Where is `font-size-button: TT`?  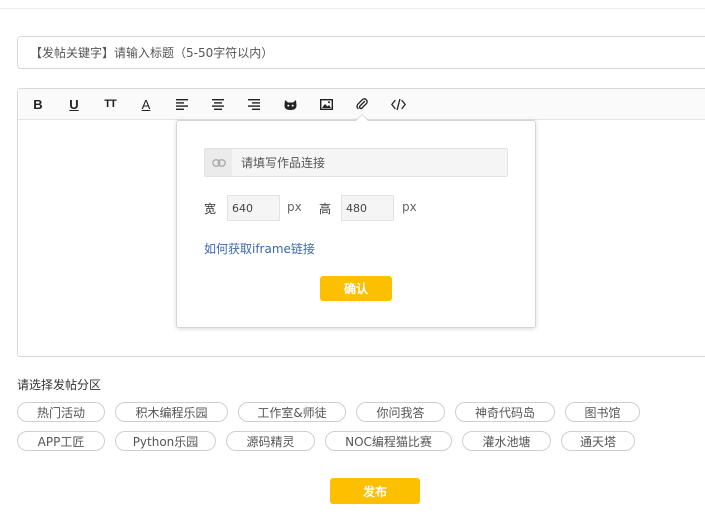
font-size-button: TT is located at coordinates (110, 104).